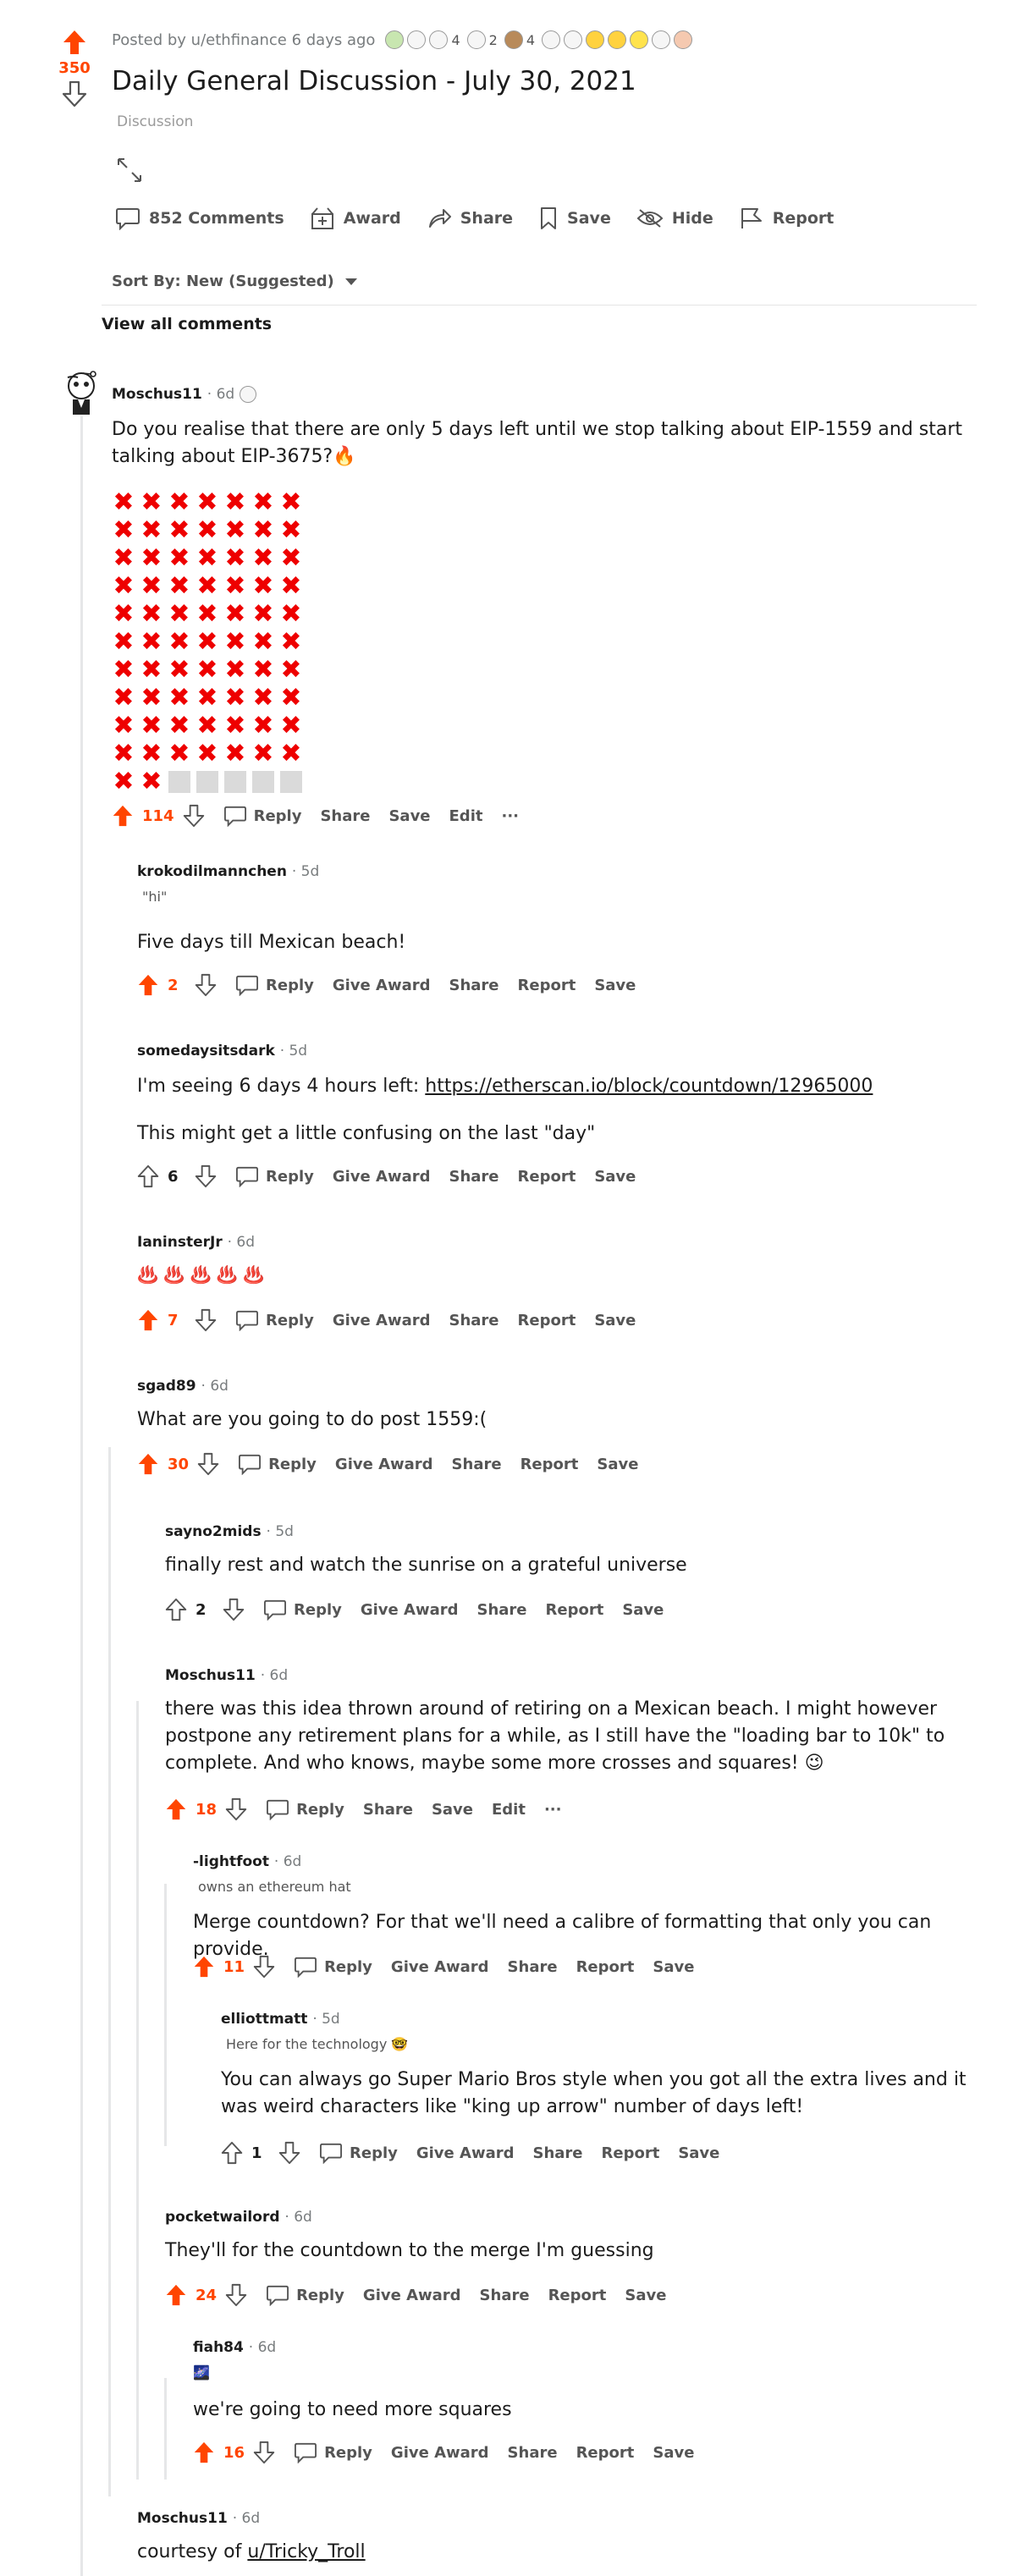  Describe the element at coordinates (280, 2019) in the screenshot. I see `comment-author: elliottmatt · 5d` at that location.